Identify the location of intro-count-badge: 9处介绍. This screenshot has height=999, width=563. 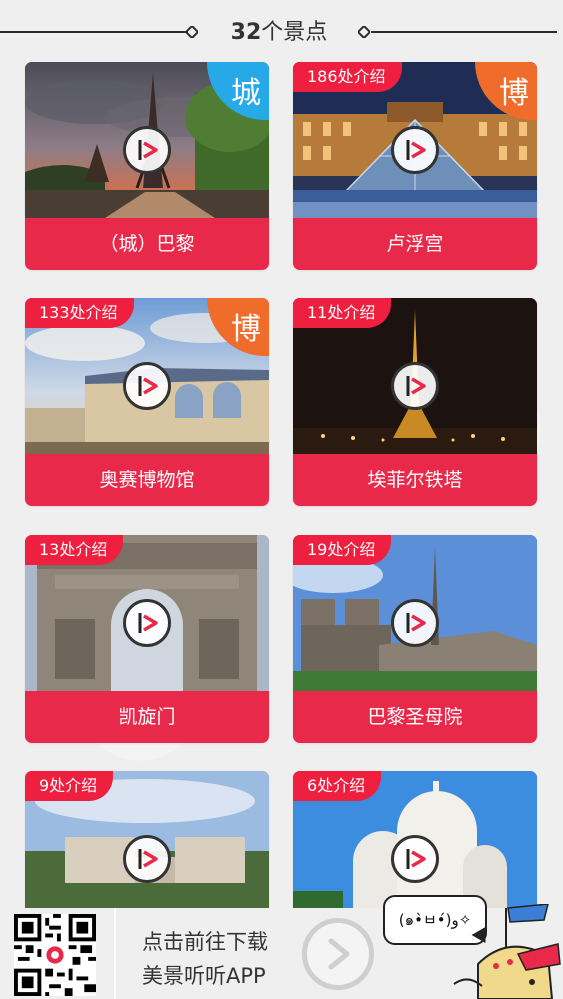
(69, 786).